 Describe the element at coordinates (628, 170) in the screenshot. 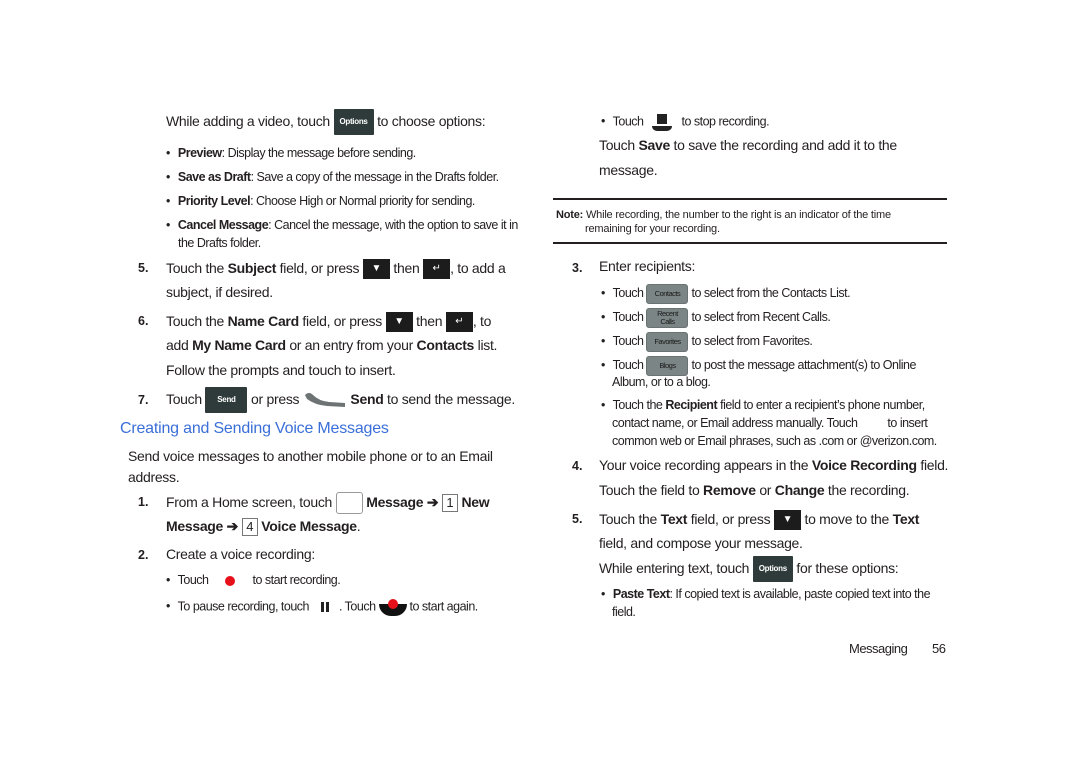

I see `save-text-line2: message.` at that location.